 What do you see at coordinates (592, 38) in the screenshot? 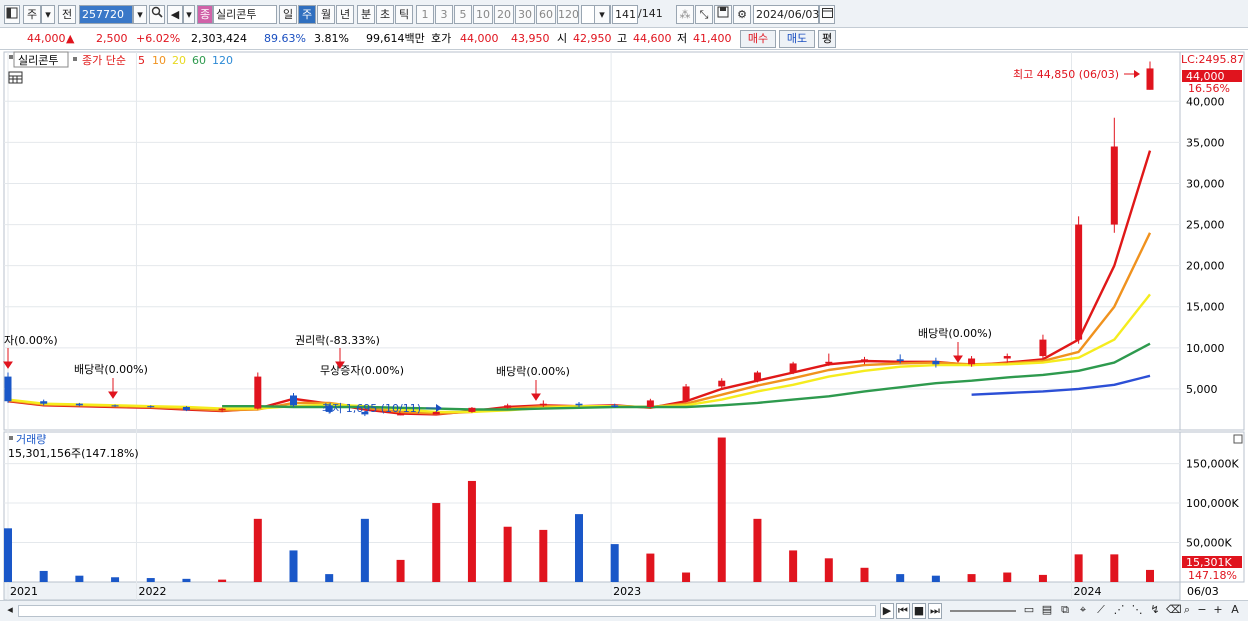
I see `open-price: 42,950` at bounding box center [592, 38].